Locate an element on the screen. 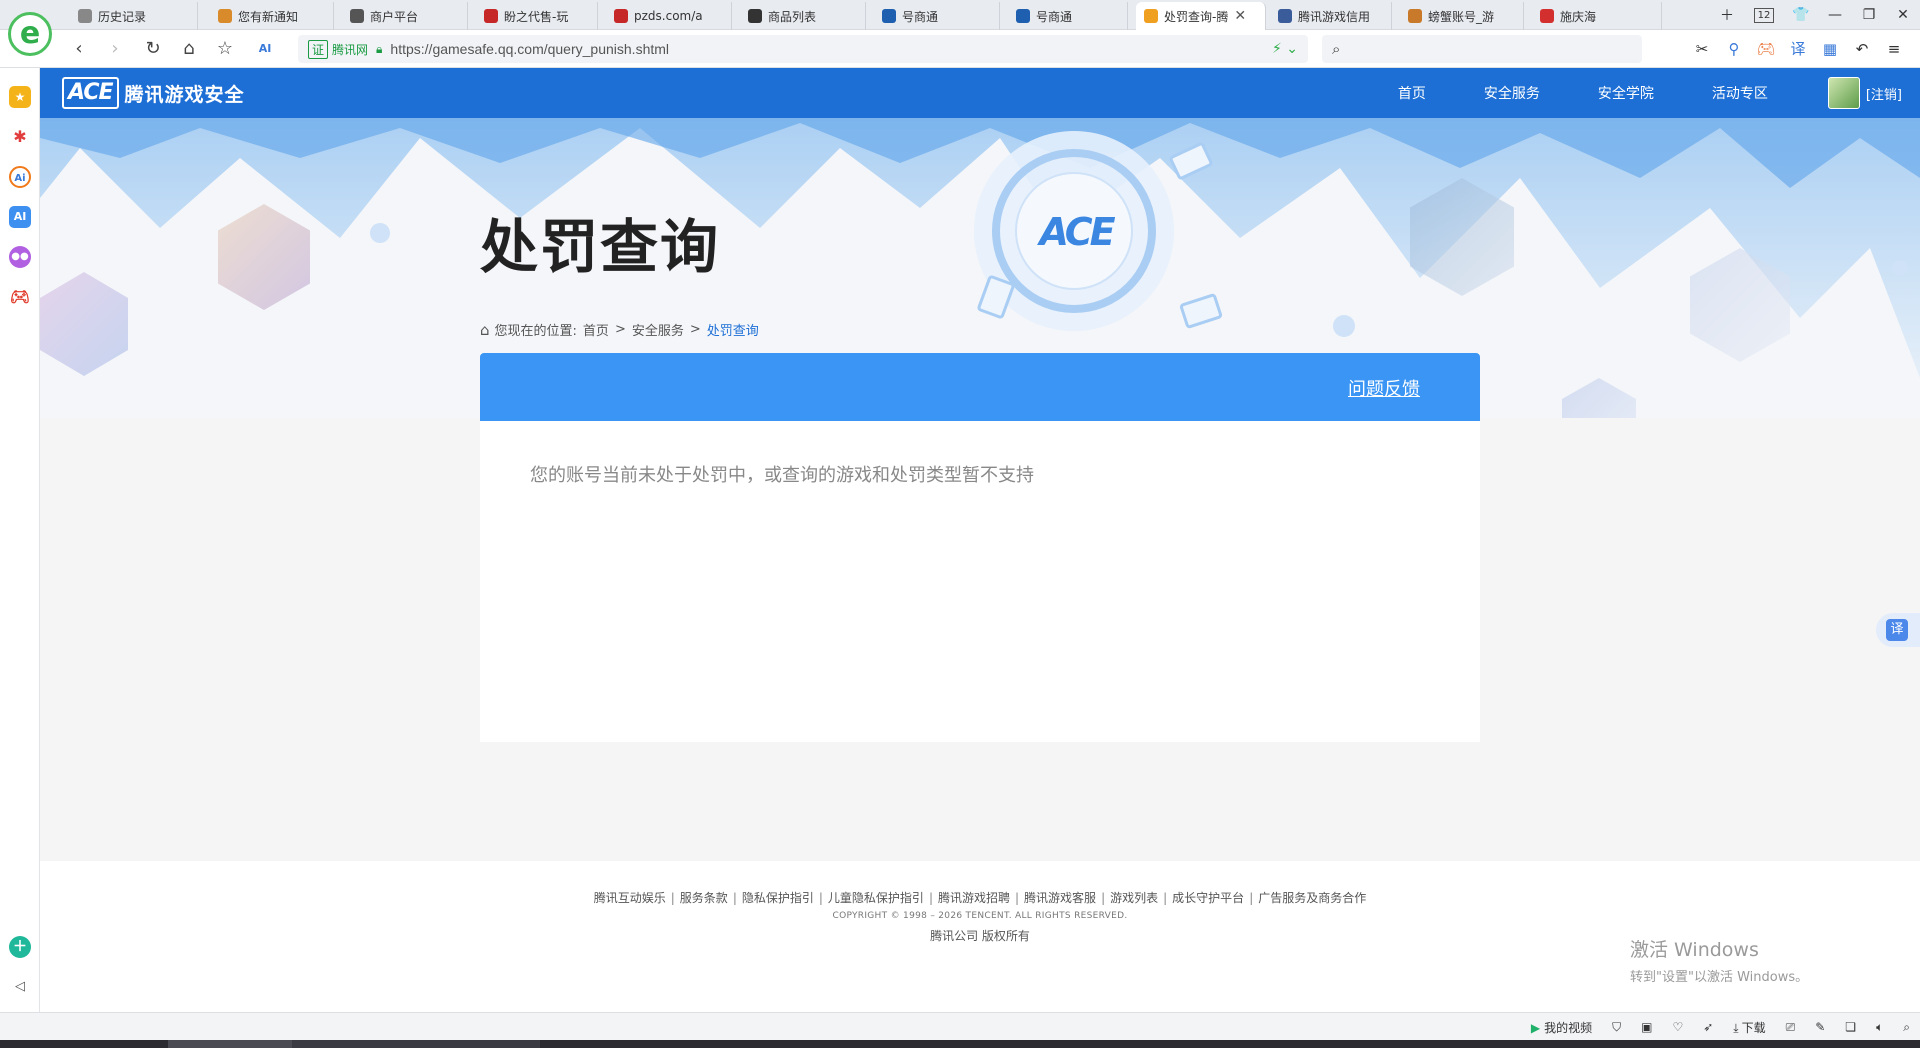  scissors-icon: ✂ is located at coordinates (1702, 49).